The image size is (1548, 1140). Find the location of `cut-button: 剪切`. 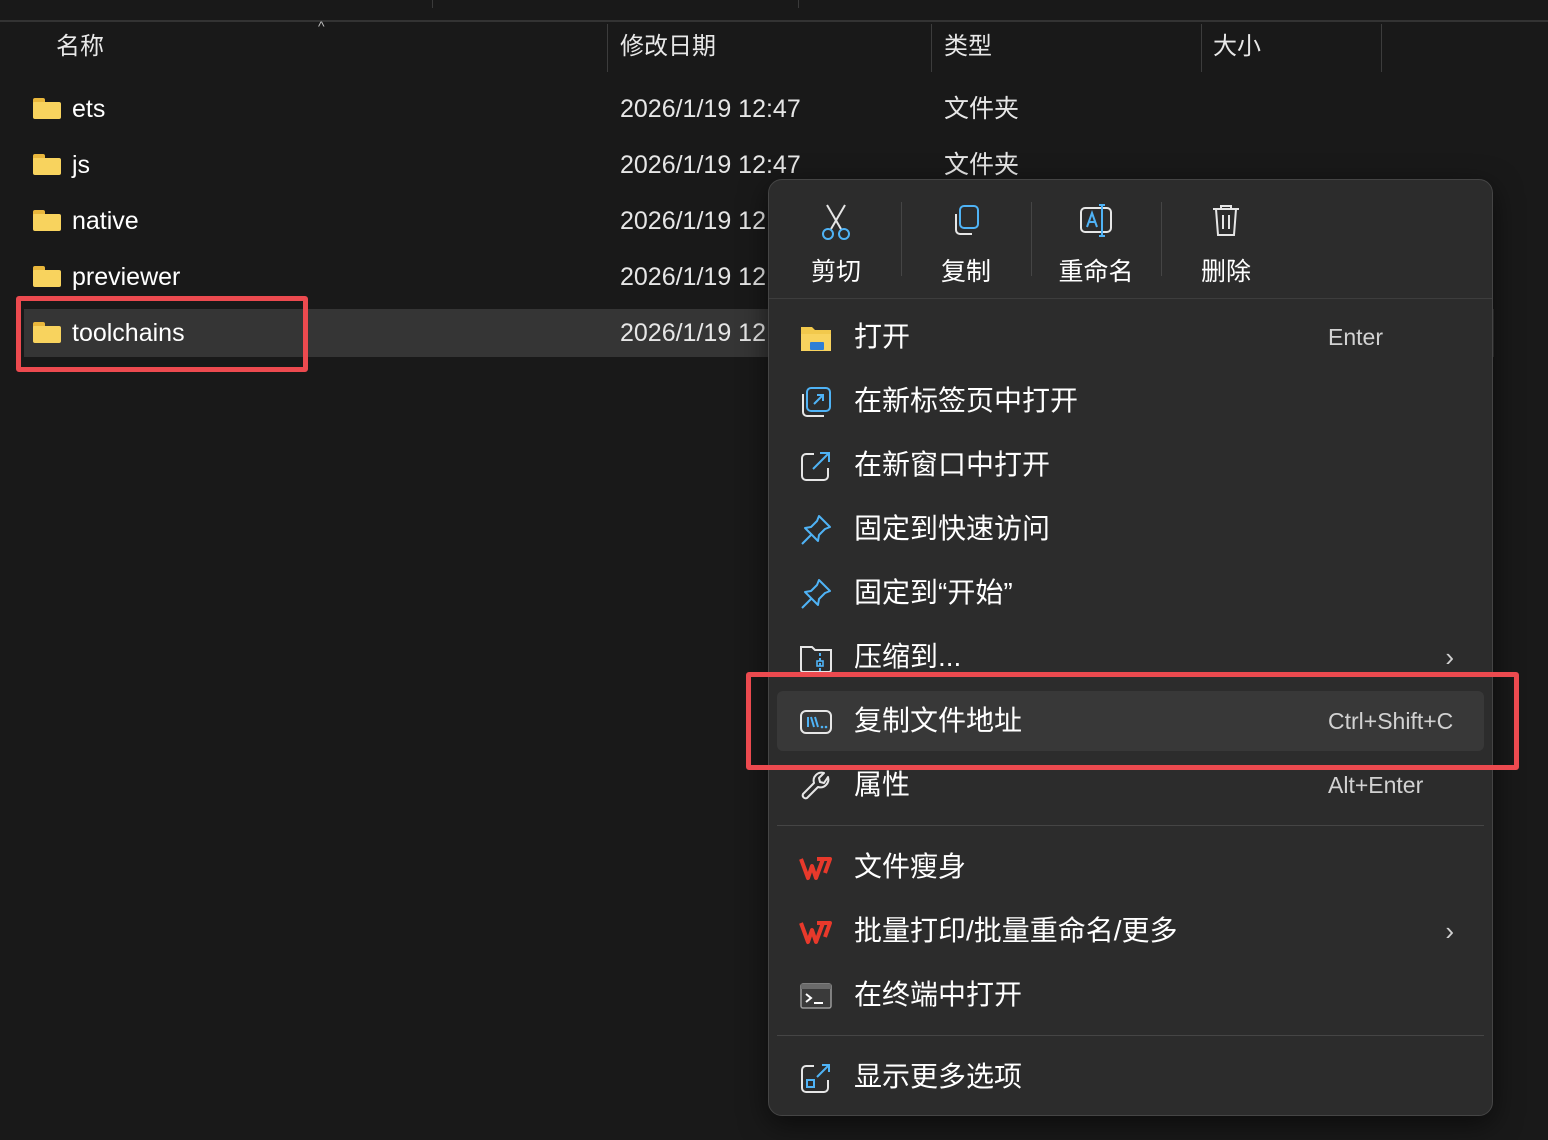

cut-button: 剪切 is located at coordinates (836, 240).